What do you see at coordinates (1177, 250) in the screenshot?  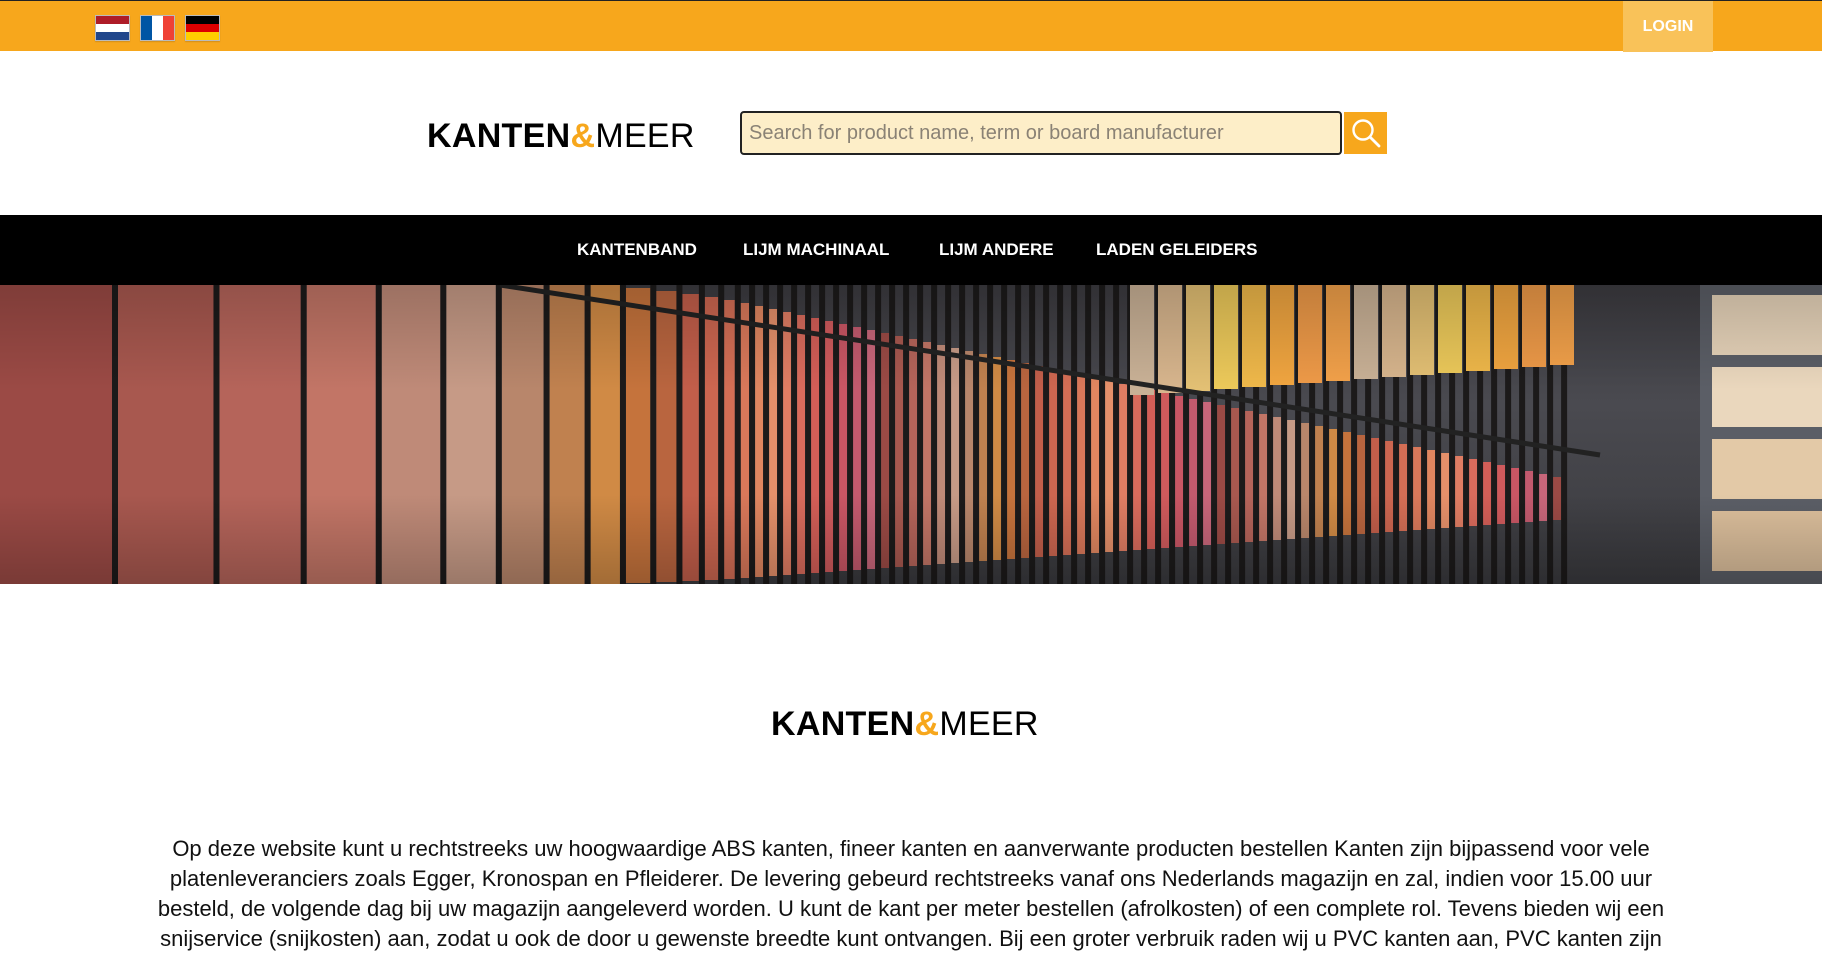 I see `nav-item-laden-geleiders: LADEN GELEIDERS` at bounding box center [1177, 250].